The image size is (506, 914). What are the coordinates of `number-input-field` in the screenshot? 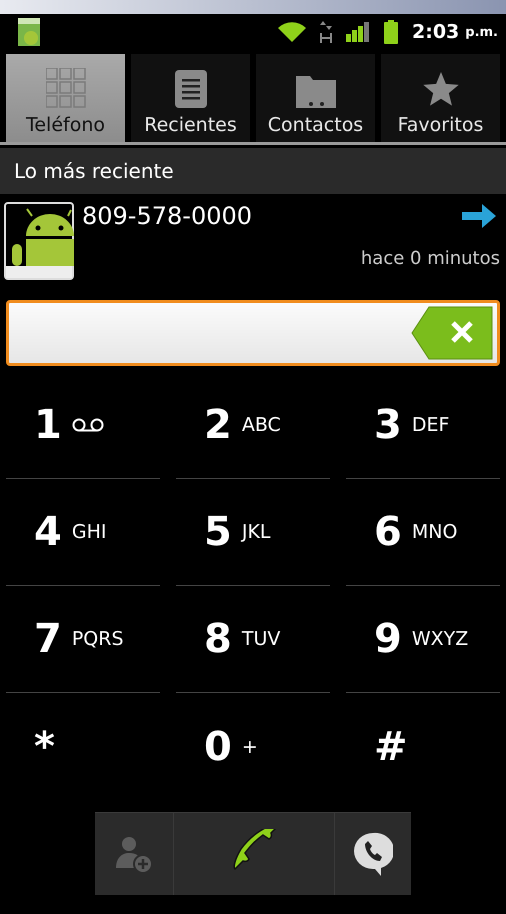 It's located at (253, 333).